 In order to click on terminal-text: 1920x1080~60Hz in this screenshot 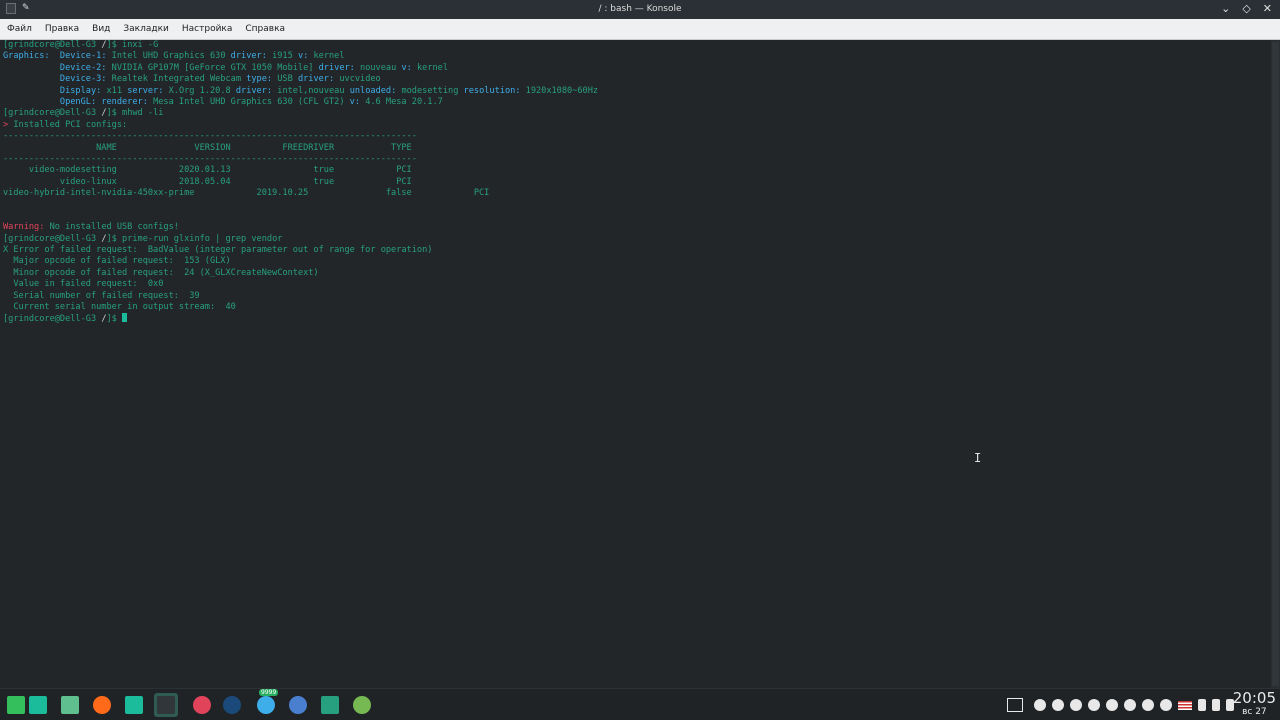, I will do `click(562, 90)`.